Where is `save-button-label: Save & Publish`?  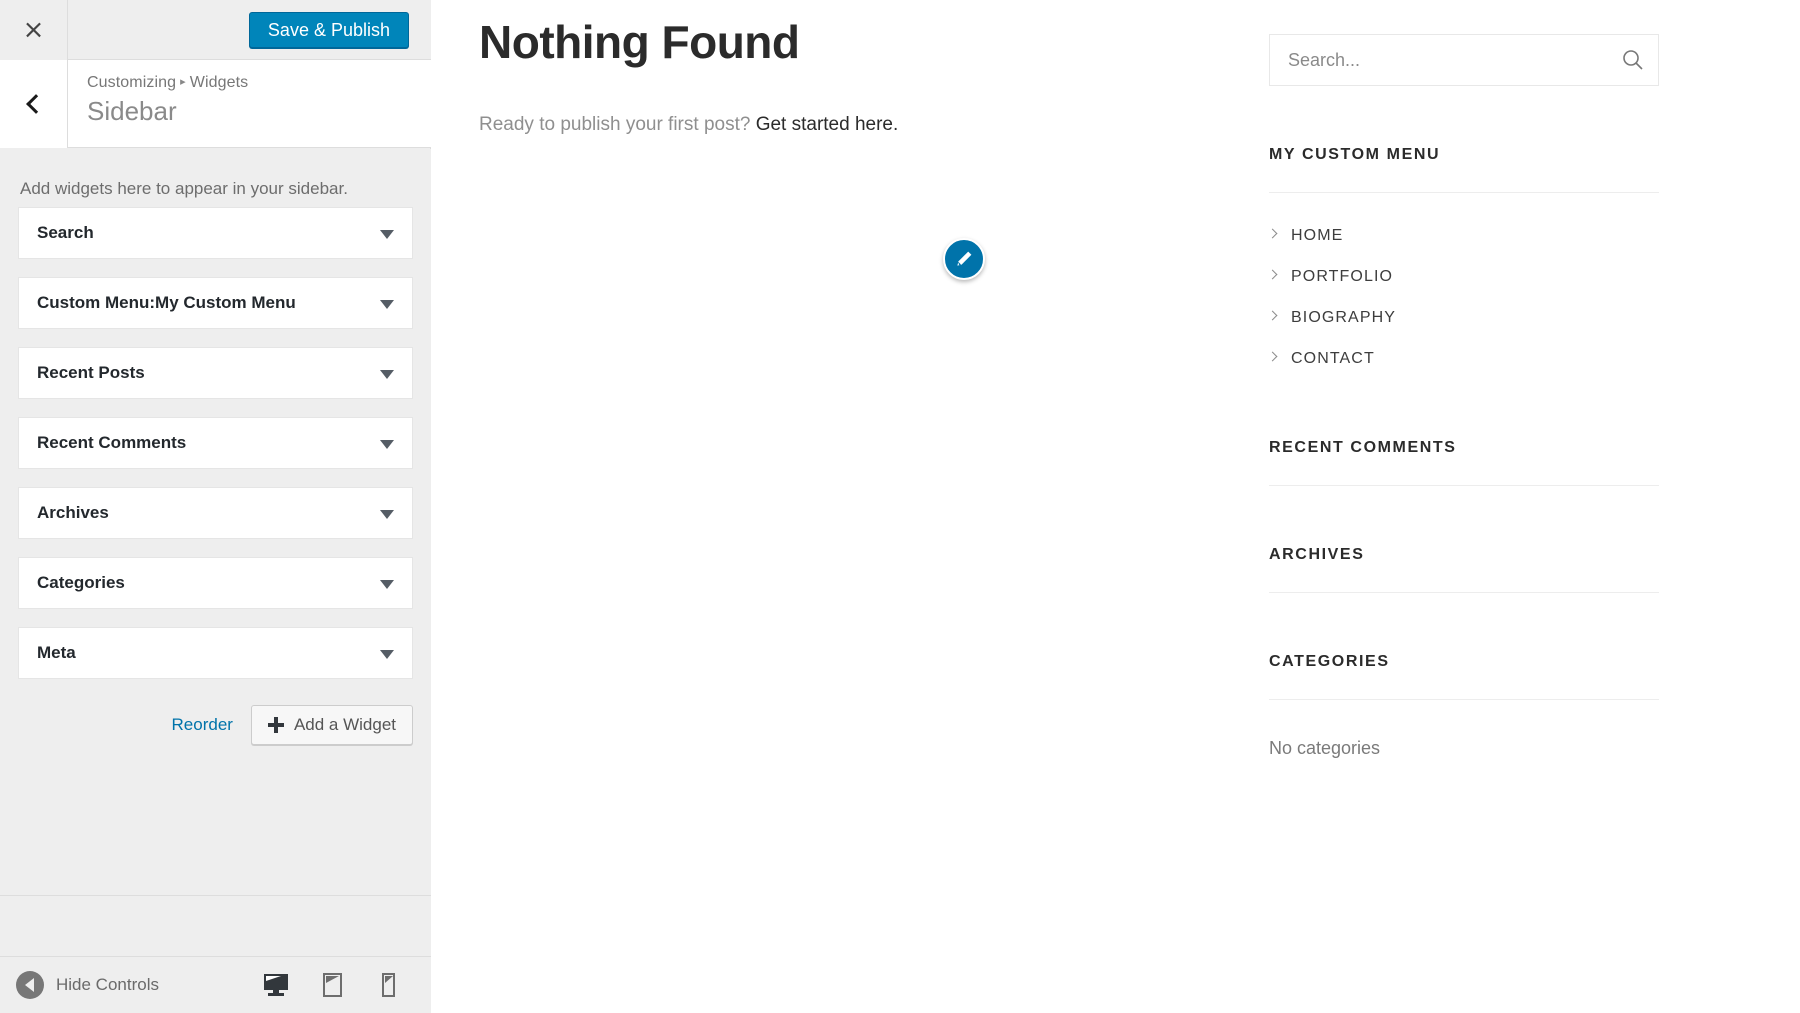
save-button-label: Save & Publish is located at coordinates (328, 29).